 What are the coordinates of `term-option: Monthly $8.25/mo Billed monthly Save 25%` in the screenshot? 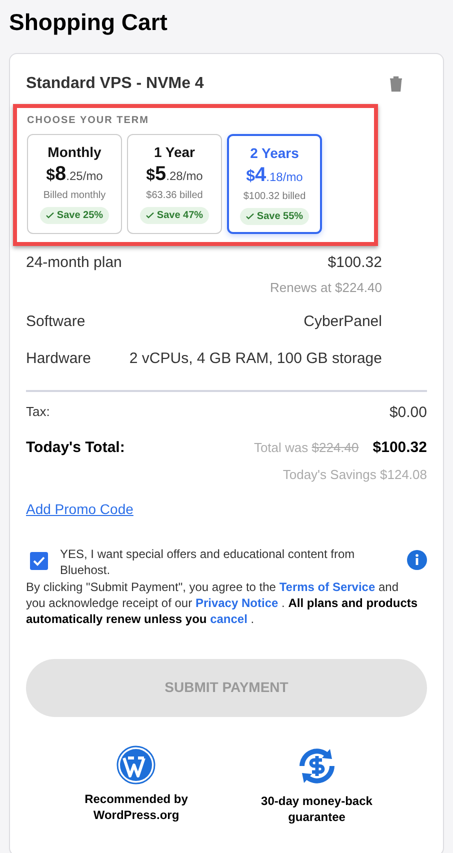 It's located at (74, 184).